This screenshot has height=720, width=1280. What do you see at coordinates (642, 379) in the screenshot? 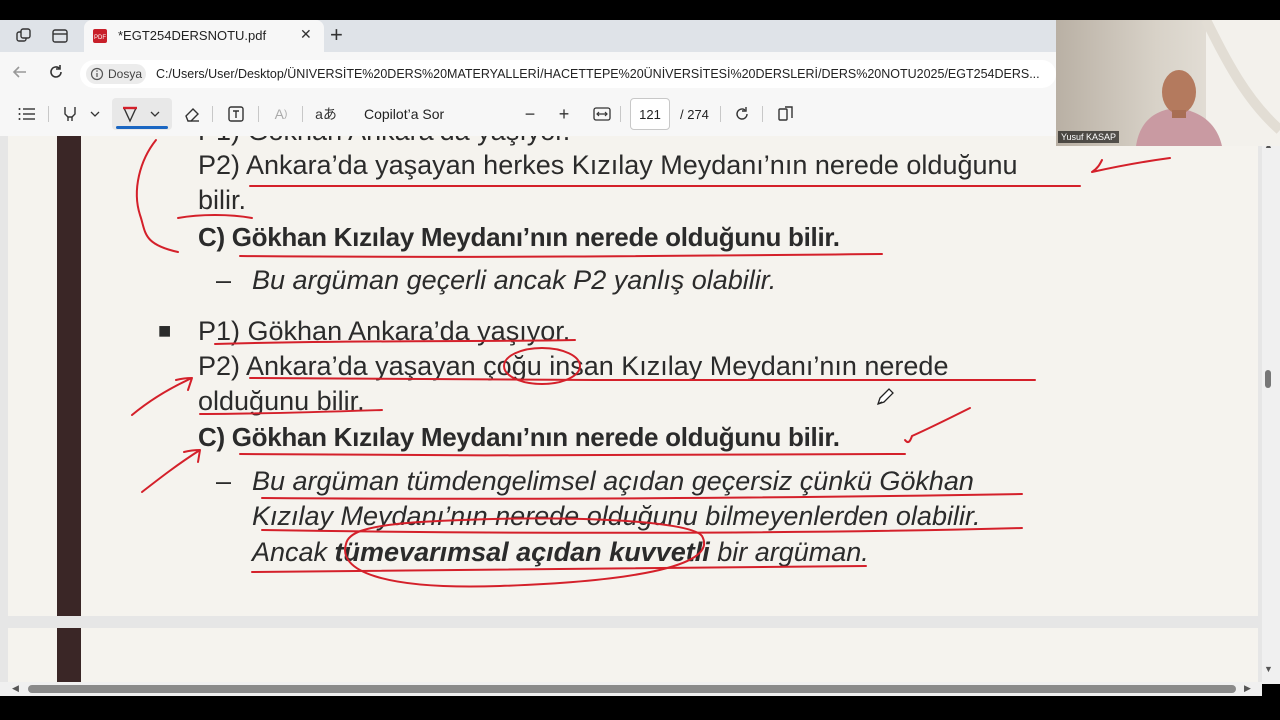
I see `ink-underline-p2-block2` at bounding box center [642, 379].